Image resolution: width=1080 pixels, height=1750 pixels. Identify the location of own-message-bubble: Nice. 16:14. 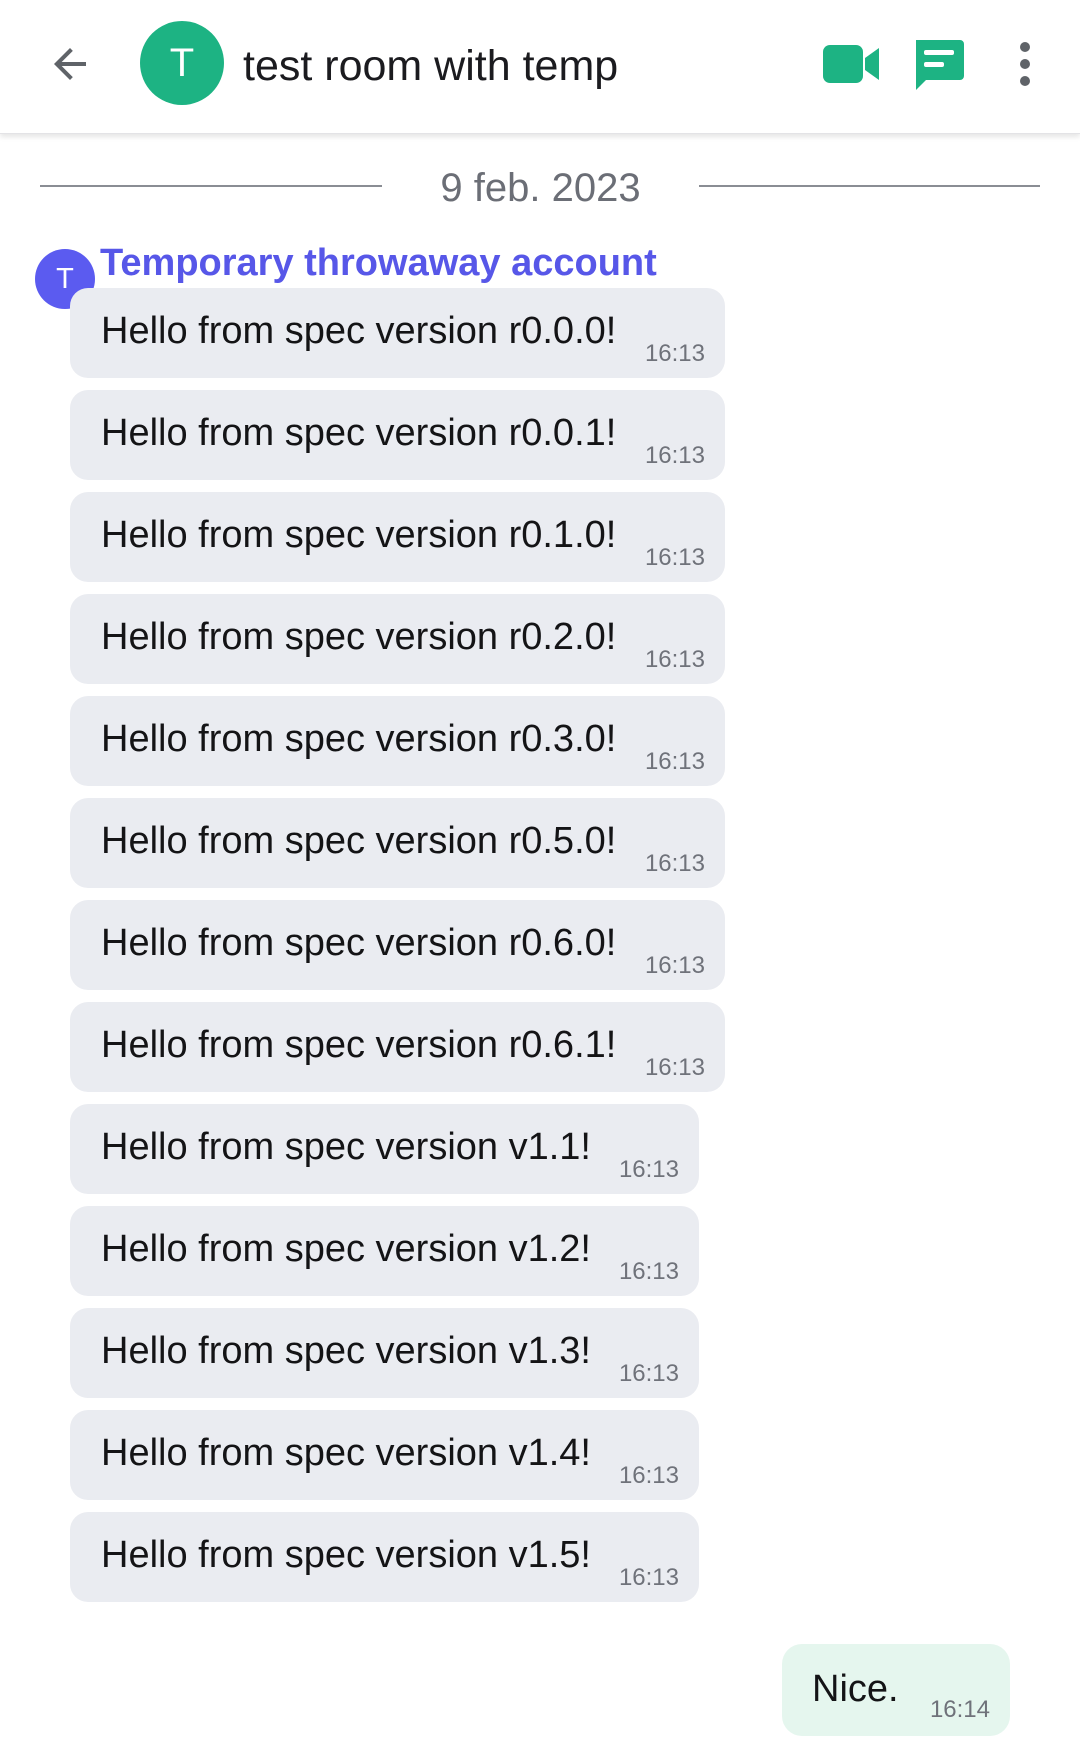
(896, 1690).